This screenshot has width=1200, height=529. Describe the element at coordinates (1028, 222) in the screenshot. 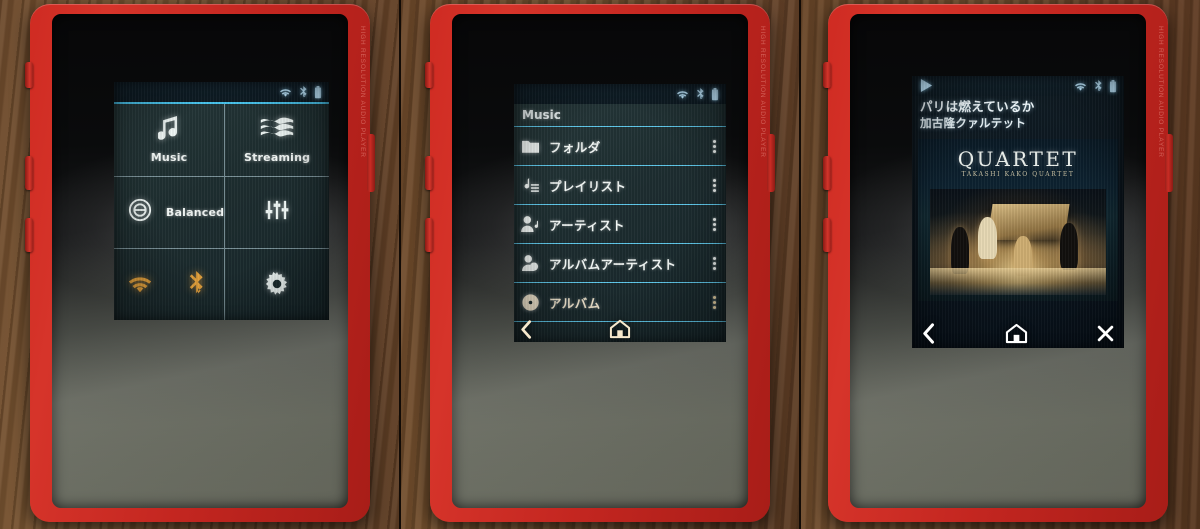

I see `piano-shape` at that location.